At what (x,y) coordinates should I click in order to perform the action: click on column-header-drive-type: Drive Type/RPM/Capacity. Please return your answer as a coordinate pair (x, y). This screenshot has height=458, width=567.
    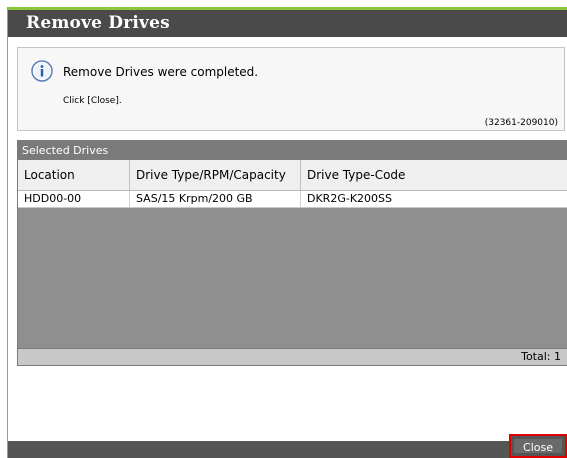
    Looking at the image, I should click on (215, 175).